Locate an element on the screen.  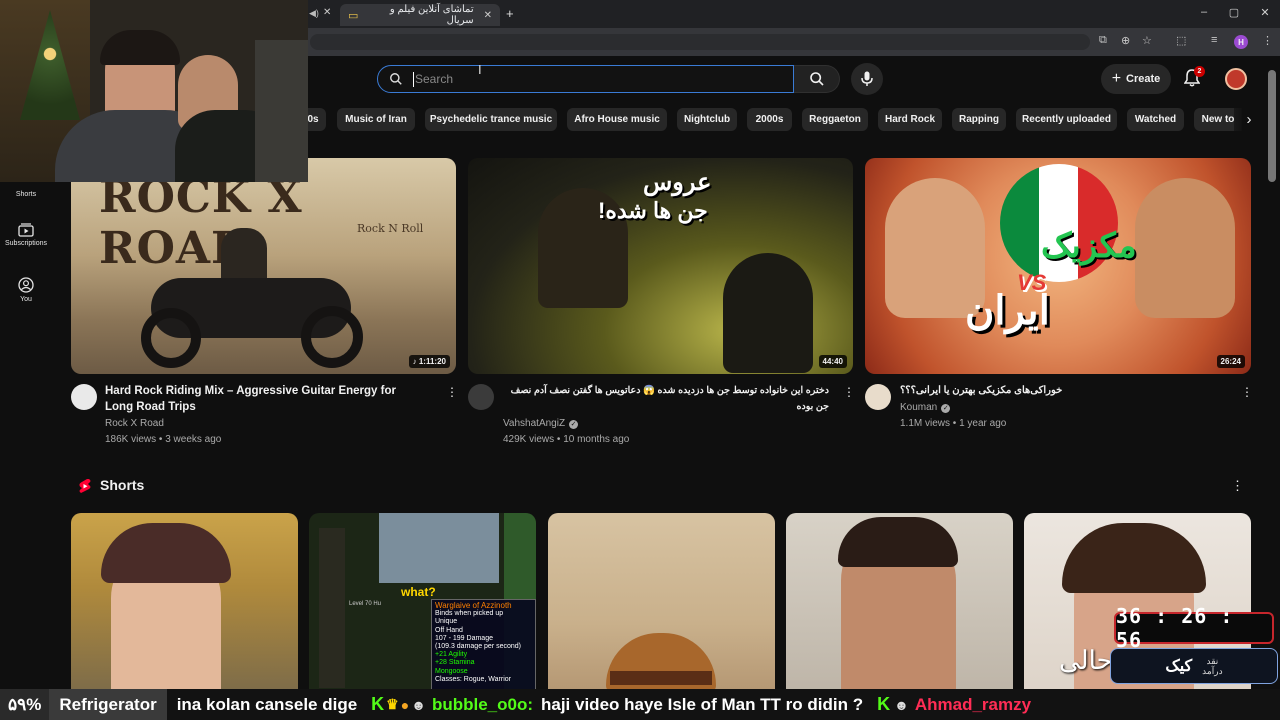
create-button: + Create is located at coordinates (1136, 79).